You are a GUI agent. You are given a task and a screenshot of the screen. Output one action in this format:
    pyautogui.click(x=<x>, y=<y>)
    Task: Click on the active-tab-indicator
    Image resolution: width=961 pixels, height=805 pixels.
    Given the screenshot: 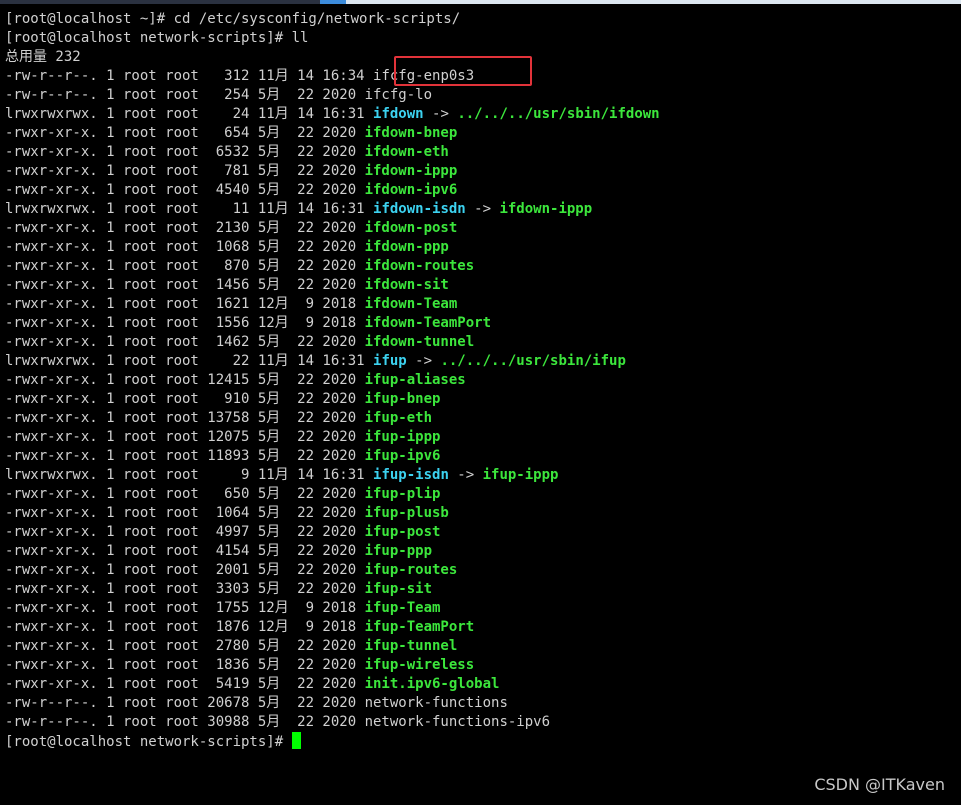 What is the action you would take?
    pyautogui.click(x=333, y=2)
    